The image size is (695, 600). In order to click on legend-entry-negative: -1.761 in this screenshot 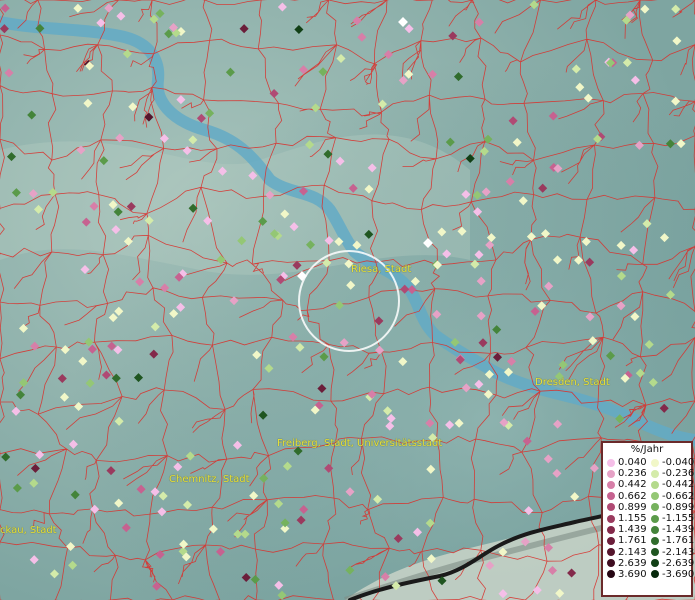, I will do `click(671, 541)`.